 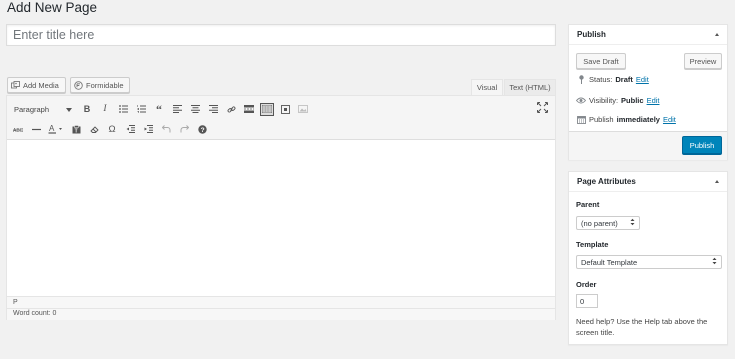 What do you see at coordinates (148, 129) in the screenshot?
I see `indent-icon` at bounding box center [148, 129].